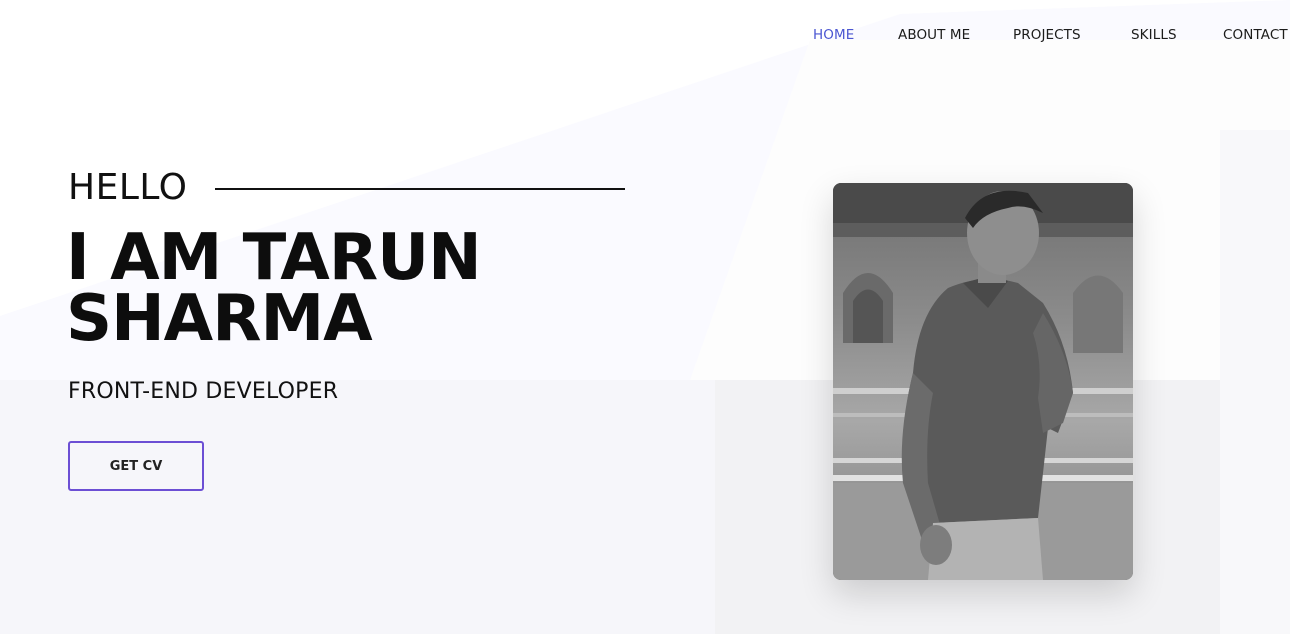 Image resolution: width=1290 pixels, height=634 pixels. What do you see at coordinates (420, 189) in the screenshot?
I see `greeting-divider` at bounding box center [420, 189].